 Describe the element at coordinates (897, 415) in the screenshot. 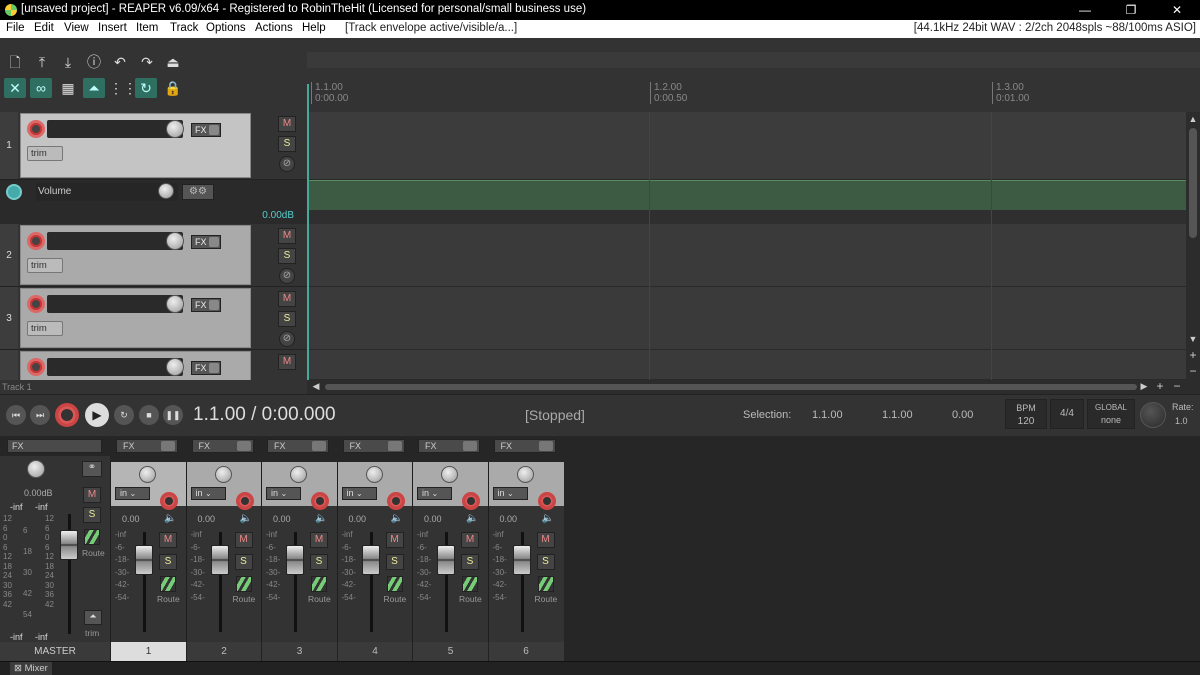

I see `selection-end: 1.1.00` at that location.